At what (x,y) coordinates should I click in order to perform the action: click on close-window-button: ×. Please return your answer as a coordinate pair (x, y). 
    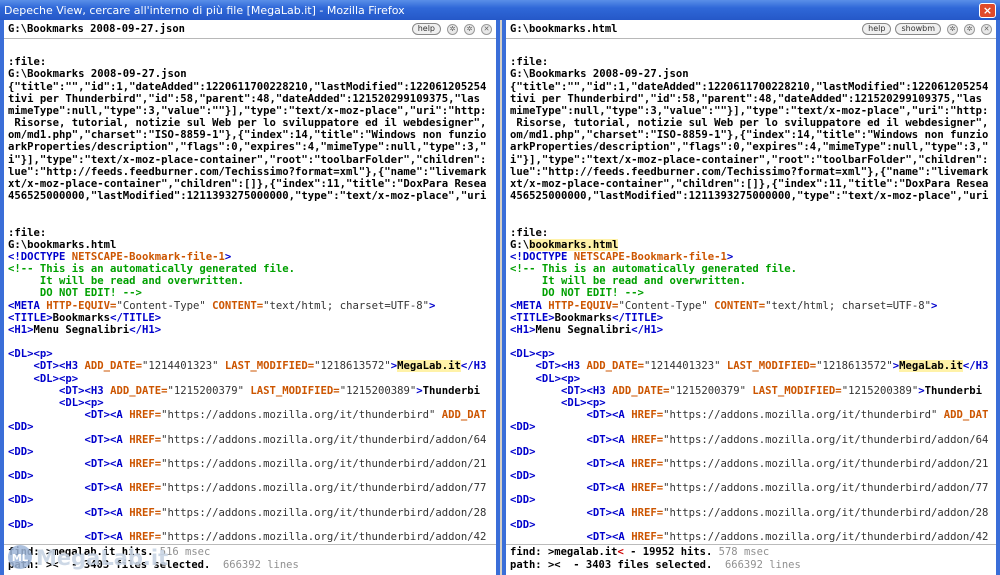
    Looking at the image, I should click on (987, 10).